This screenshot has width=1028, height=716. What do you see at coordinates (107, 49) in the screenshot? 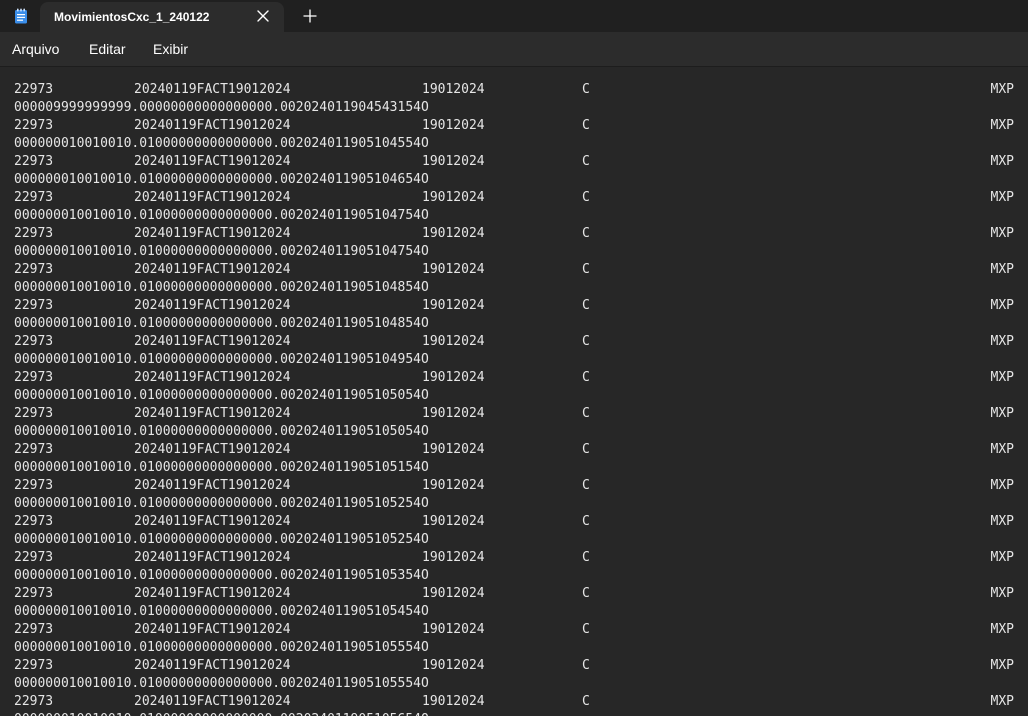
I see `menu-edit: Editar` at bounding box center [107, 49].